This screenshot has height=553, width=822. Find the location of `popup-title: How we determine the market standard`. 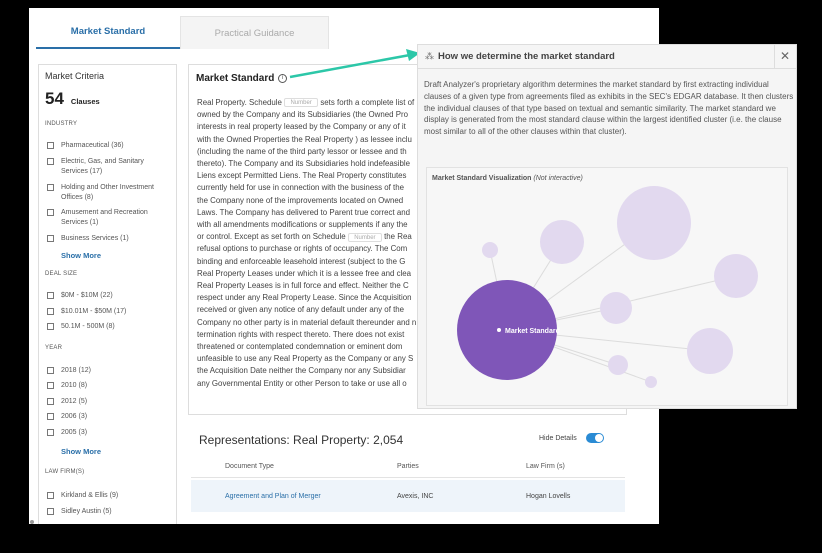

popup-title: How we determine the market standard is located at coordinates (526, 56).